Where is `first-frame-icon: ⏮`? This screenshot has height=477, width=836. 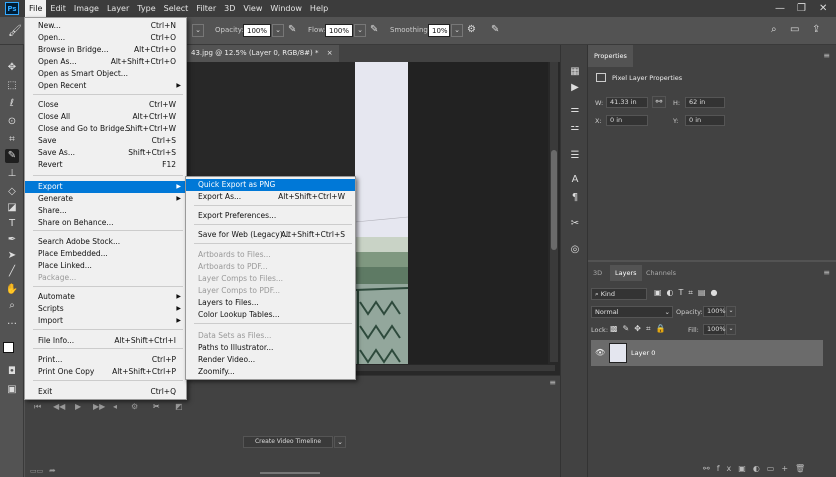 first-frame-icon: ⏮ is located at coordinates (37, 407).